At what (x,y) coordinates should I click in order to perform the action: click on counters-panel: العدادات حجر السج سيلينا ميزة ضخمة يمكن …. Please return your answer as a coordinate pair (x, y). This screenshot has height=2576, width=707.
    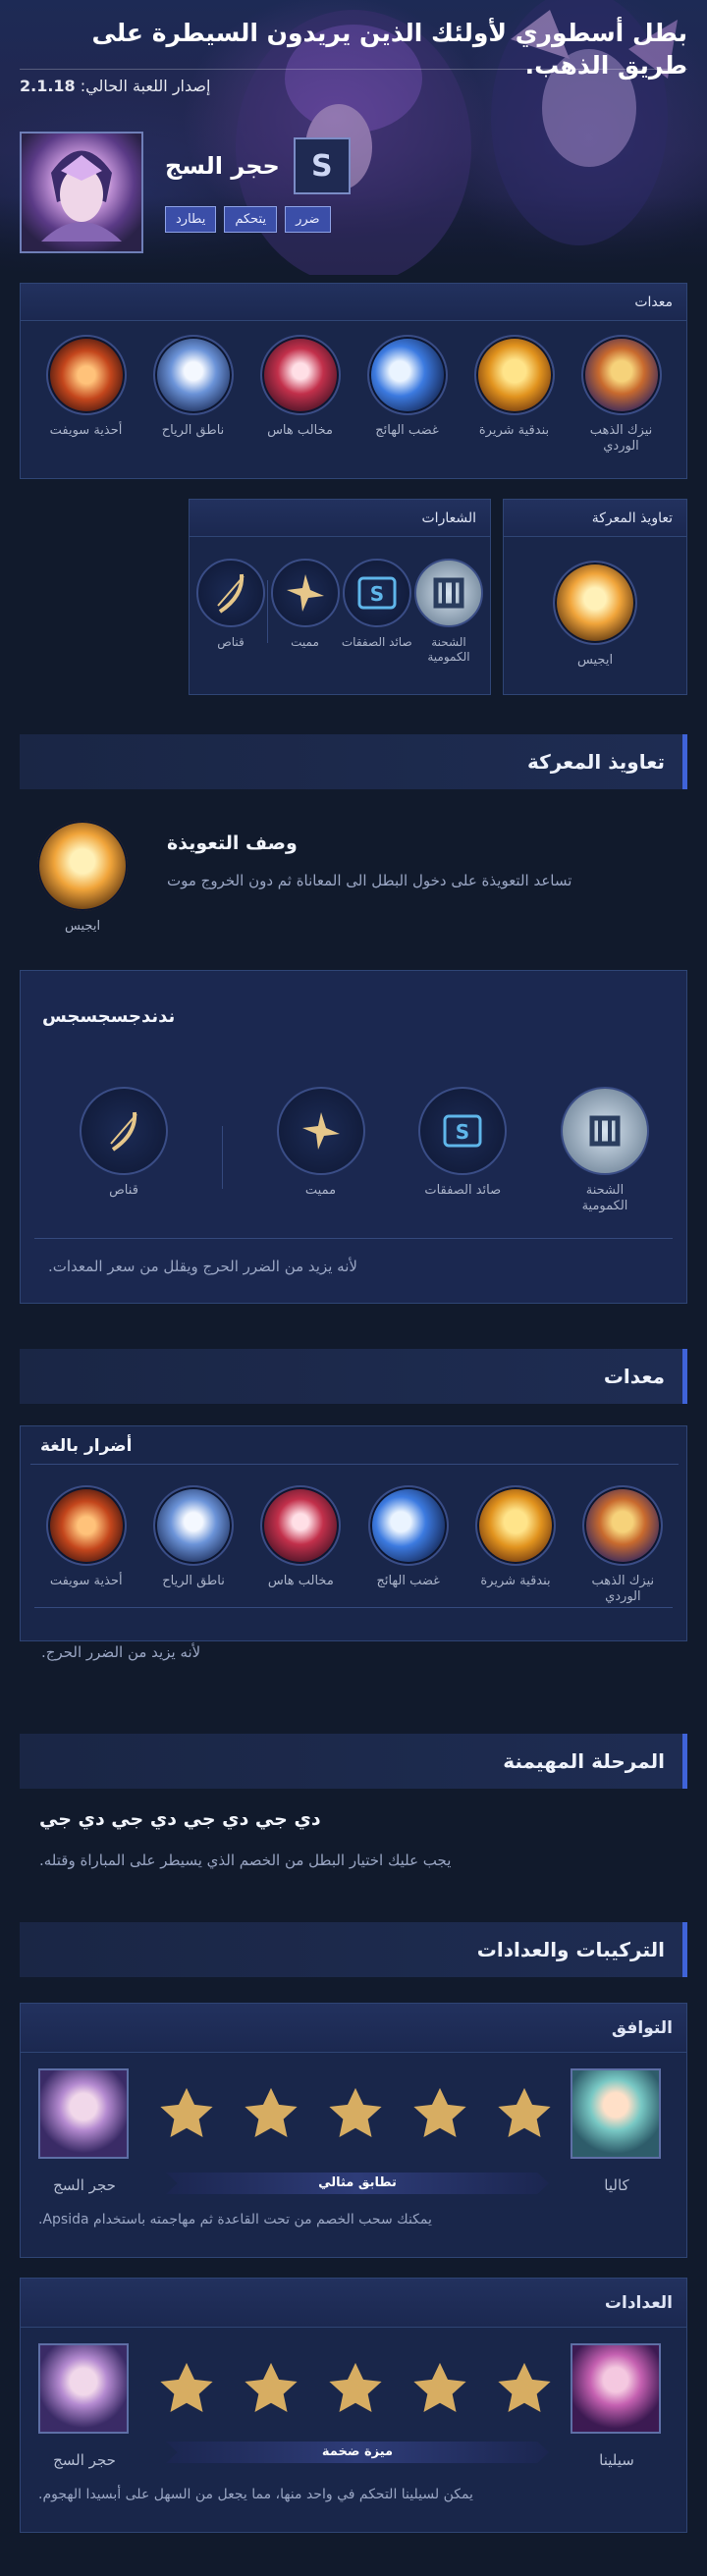
    Looking at the image, I should click on (353, 2405).